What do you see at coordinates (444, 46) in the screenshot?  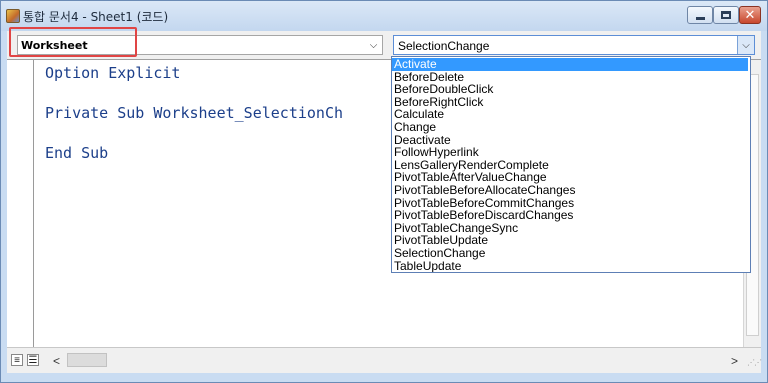 I see `procedure-combo-value: SelectionChange` at bounding box center [444, 46].